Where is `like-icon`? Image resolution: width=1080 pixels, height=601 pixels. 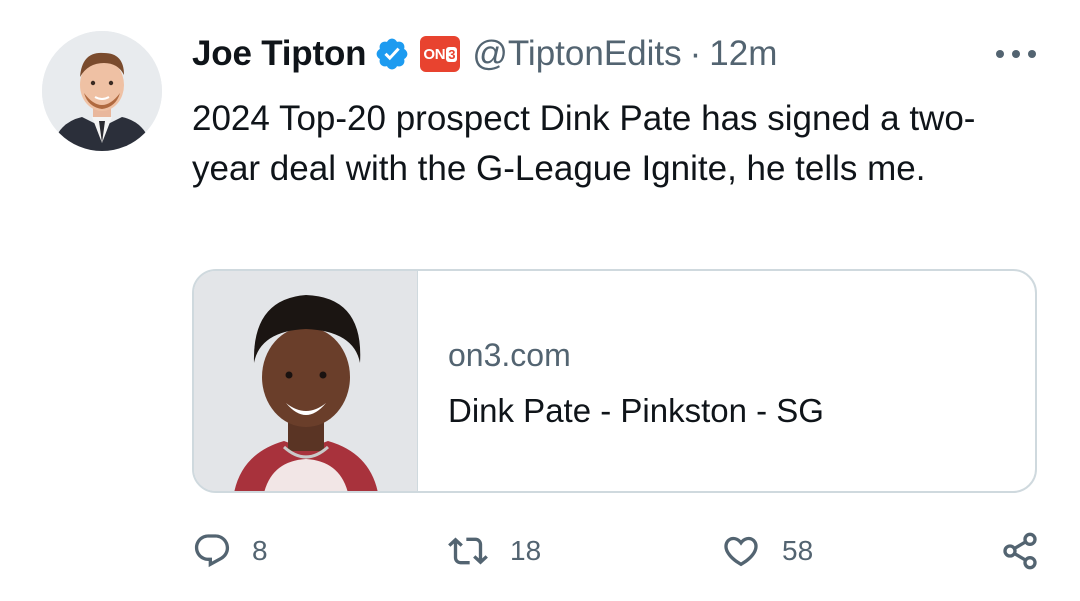 like-icon is located at coordinates (741, 551).